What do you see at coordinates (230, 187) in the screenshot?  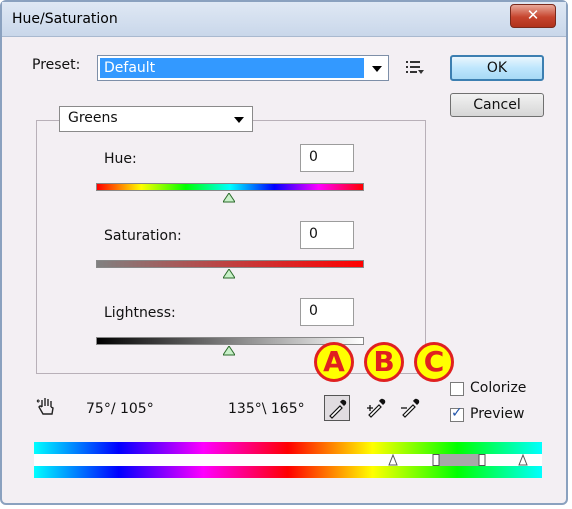 I see `hue-slider-track` at bounding box center [230, 187].